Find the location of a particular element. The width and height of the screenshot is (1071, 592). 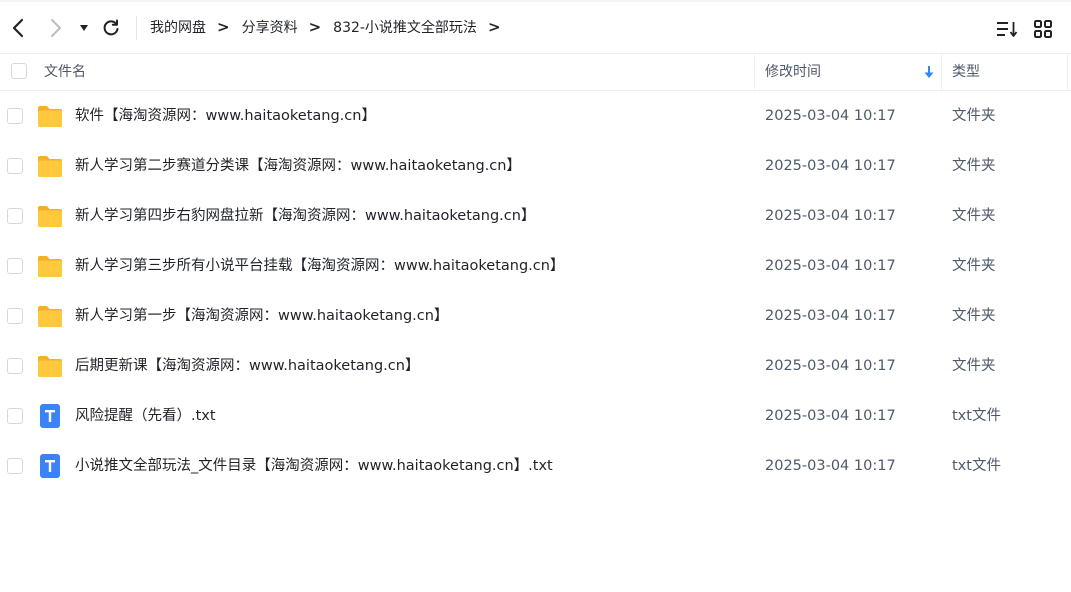

toolbar-divider is located at coordinates (136, 28).